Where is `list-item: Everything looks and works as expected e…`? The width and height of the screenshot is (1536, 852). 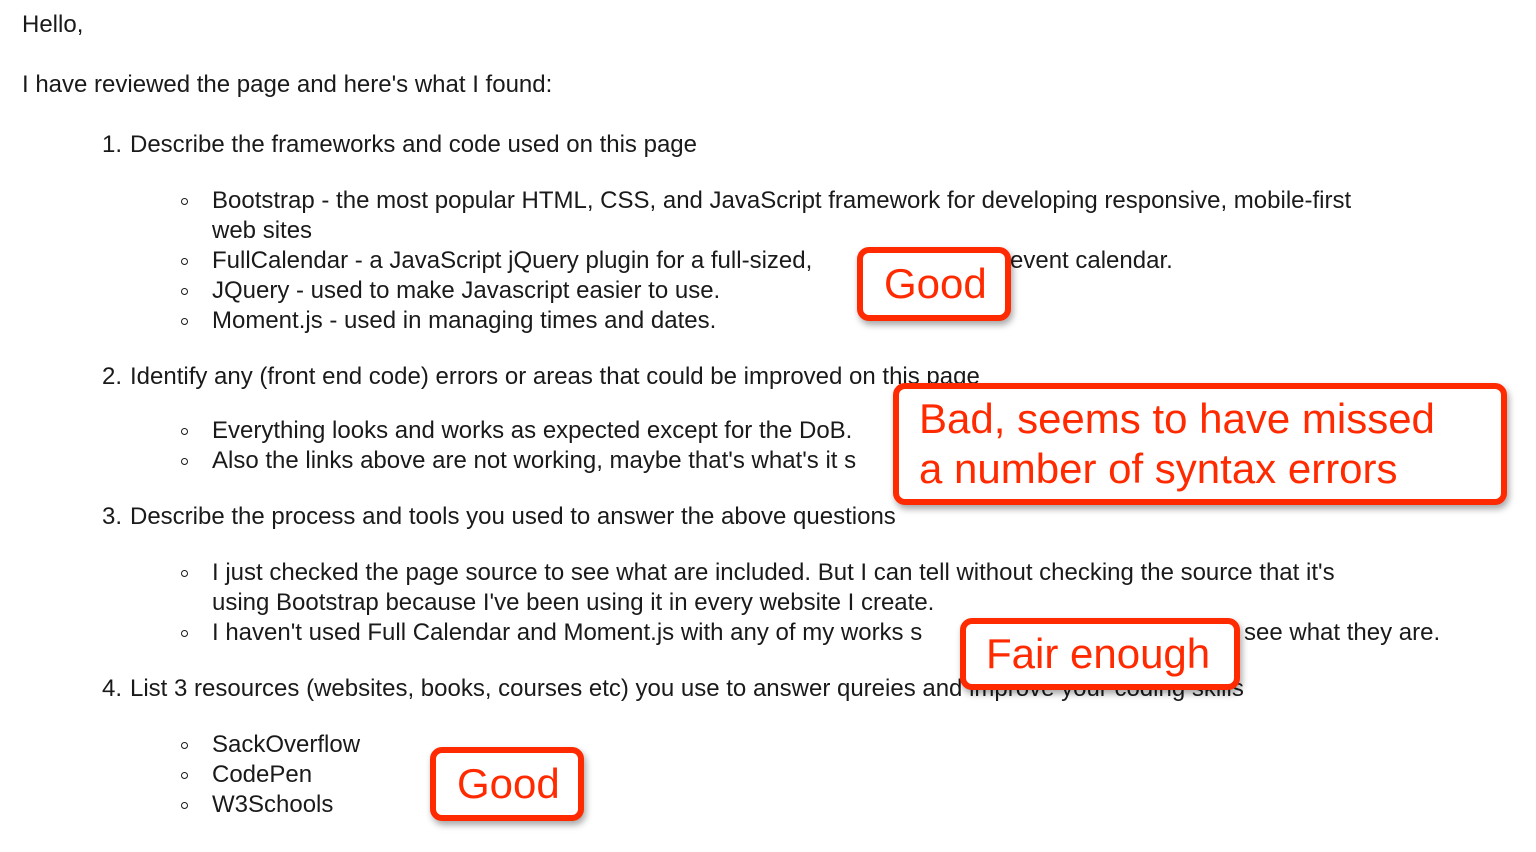
list-item: Everything looks and works as expected e… is located at coordinates (532, 430).